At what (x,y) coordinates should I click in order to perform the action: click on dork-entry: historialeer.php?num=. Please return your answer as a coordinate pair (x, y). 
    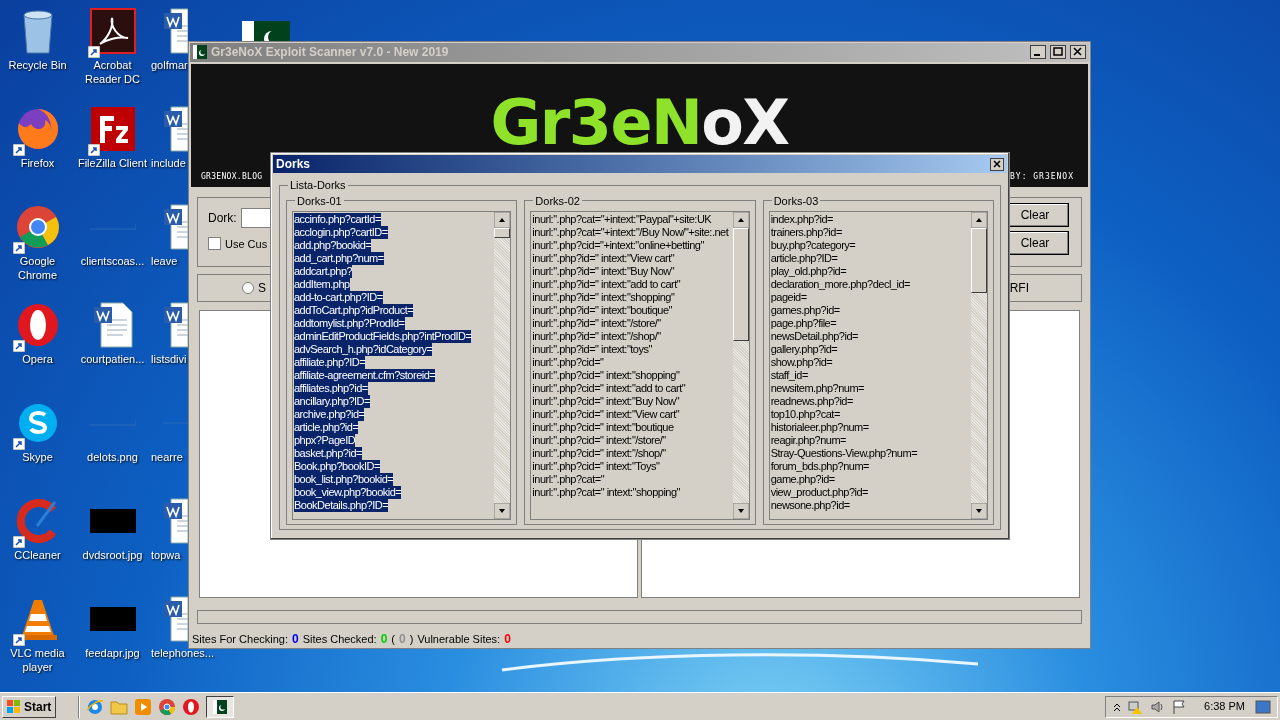
    Looking at the image, I should click on (819, 427).